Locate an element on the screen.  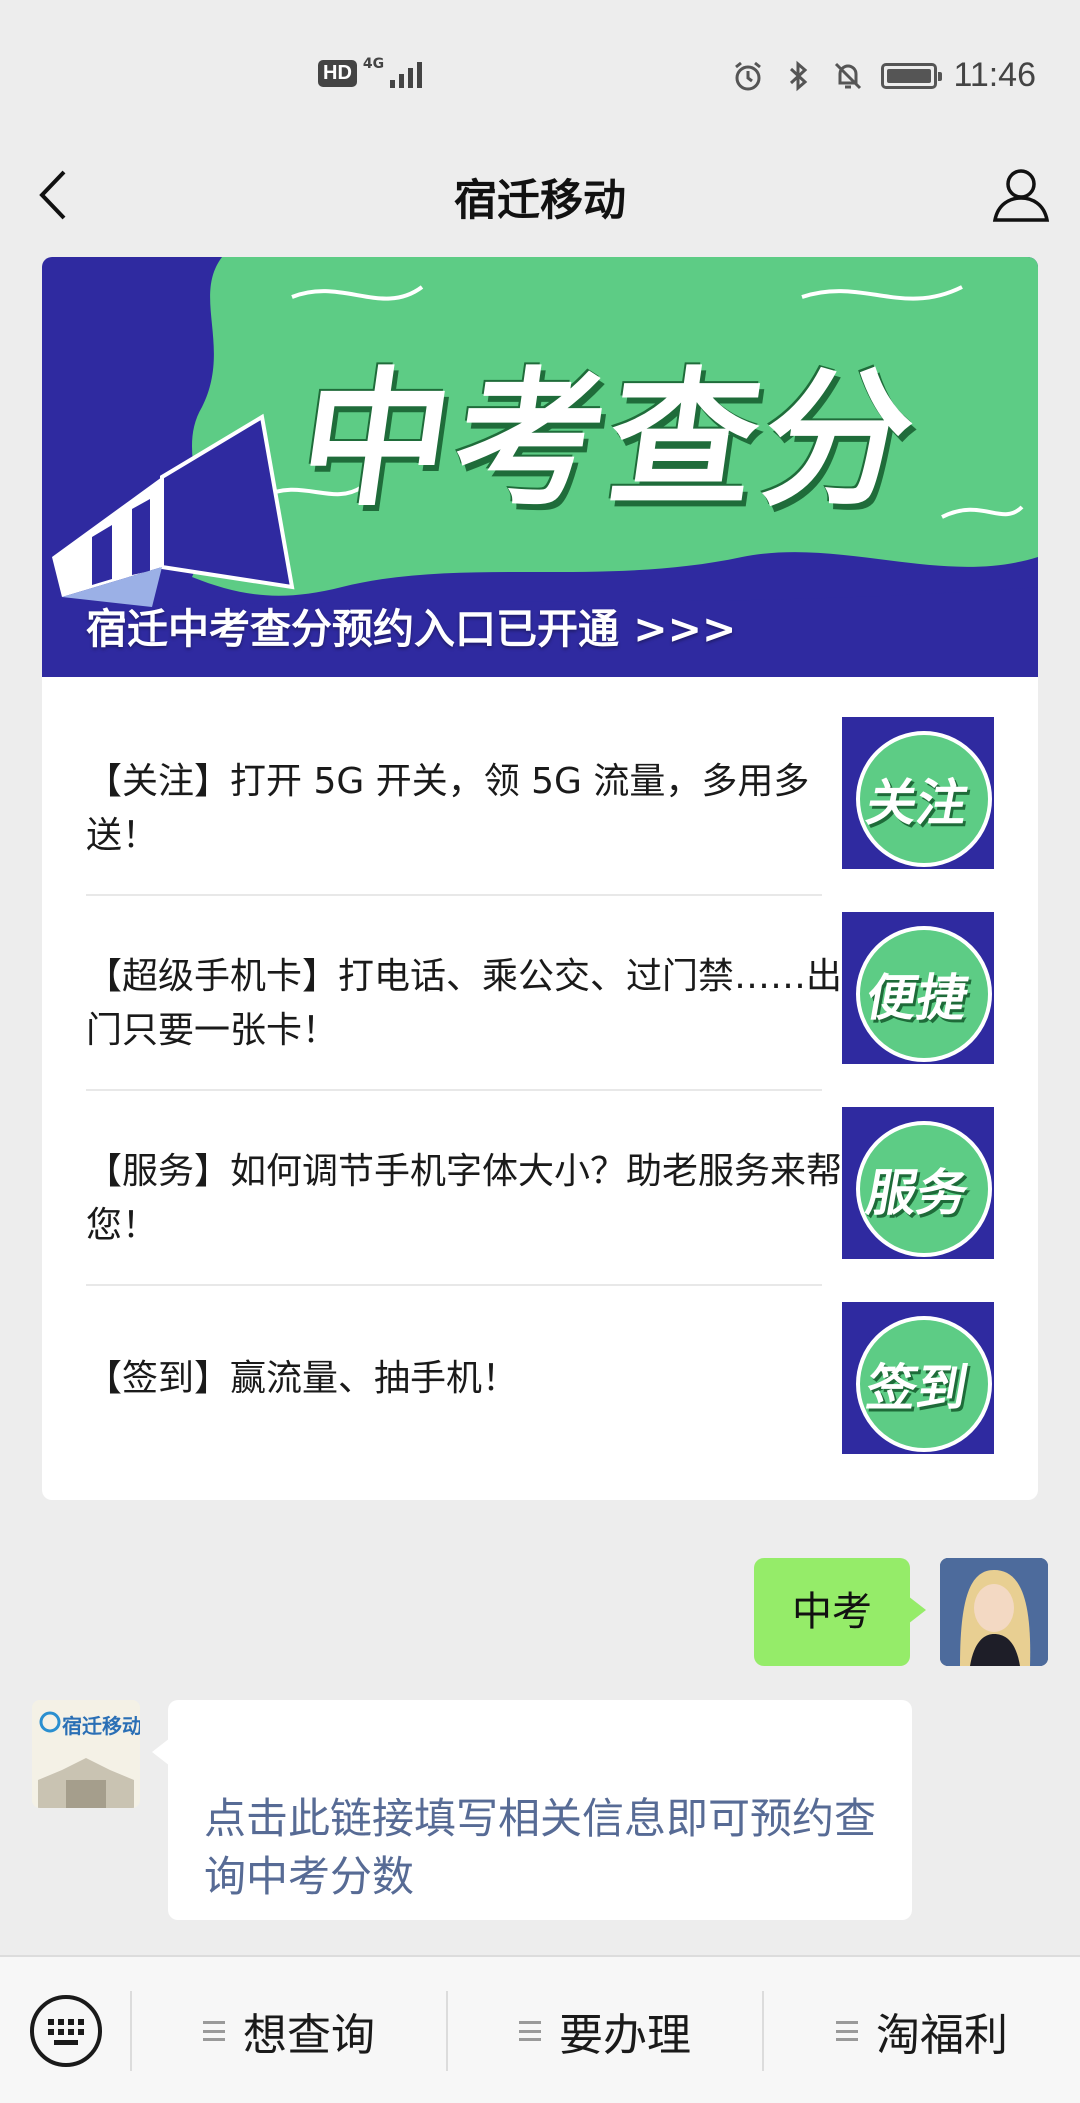
battery-icon is located at coordinates (912, 75).